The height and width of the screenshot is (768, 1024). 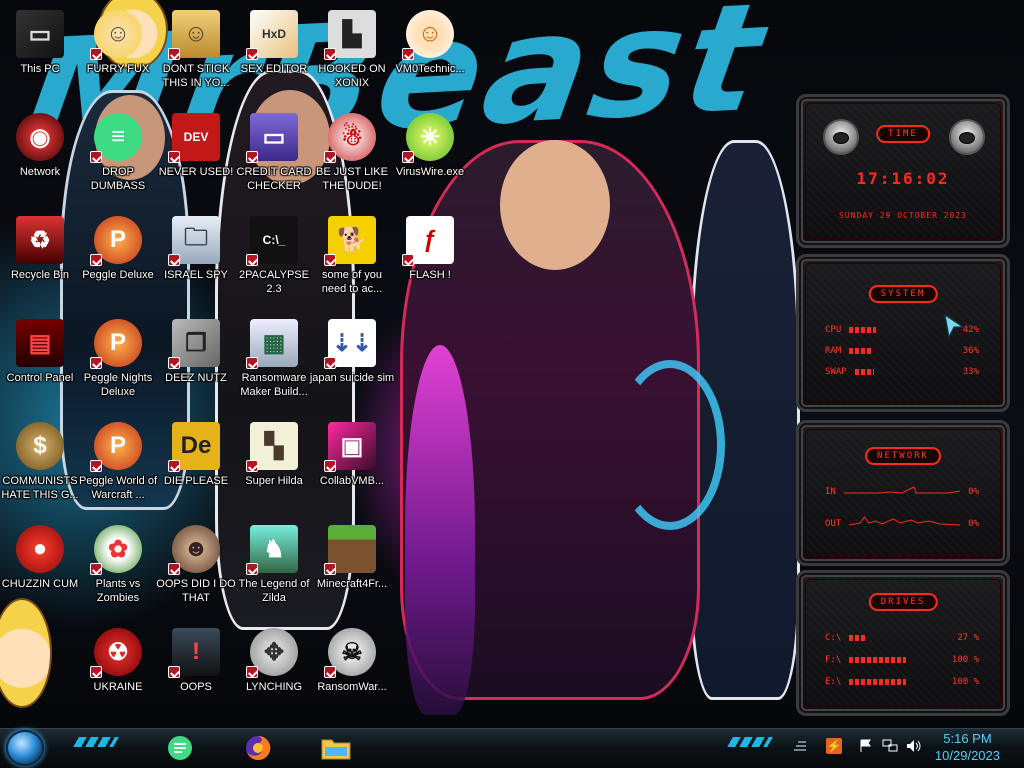 What do you see at coordinates (902, 682) in the screenshot?
I see `drives-row: E:\ 100 %` at bounding box center [902, 682].